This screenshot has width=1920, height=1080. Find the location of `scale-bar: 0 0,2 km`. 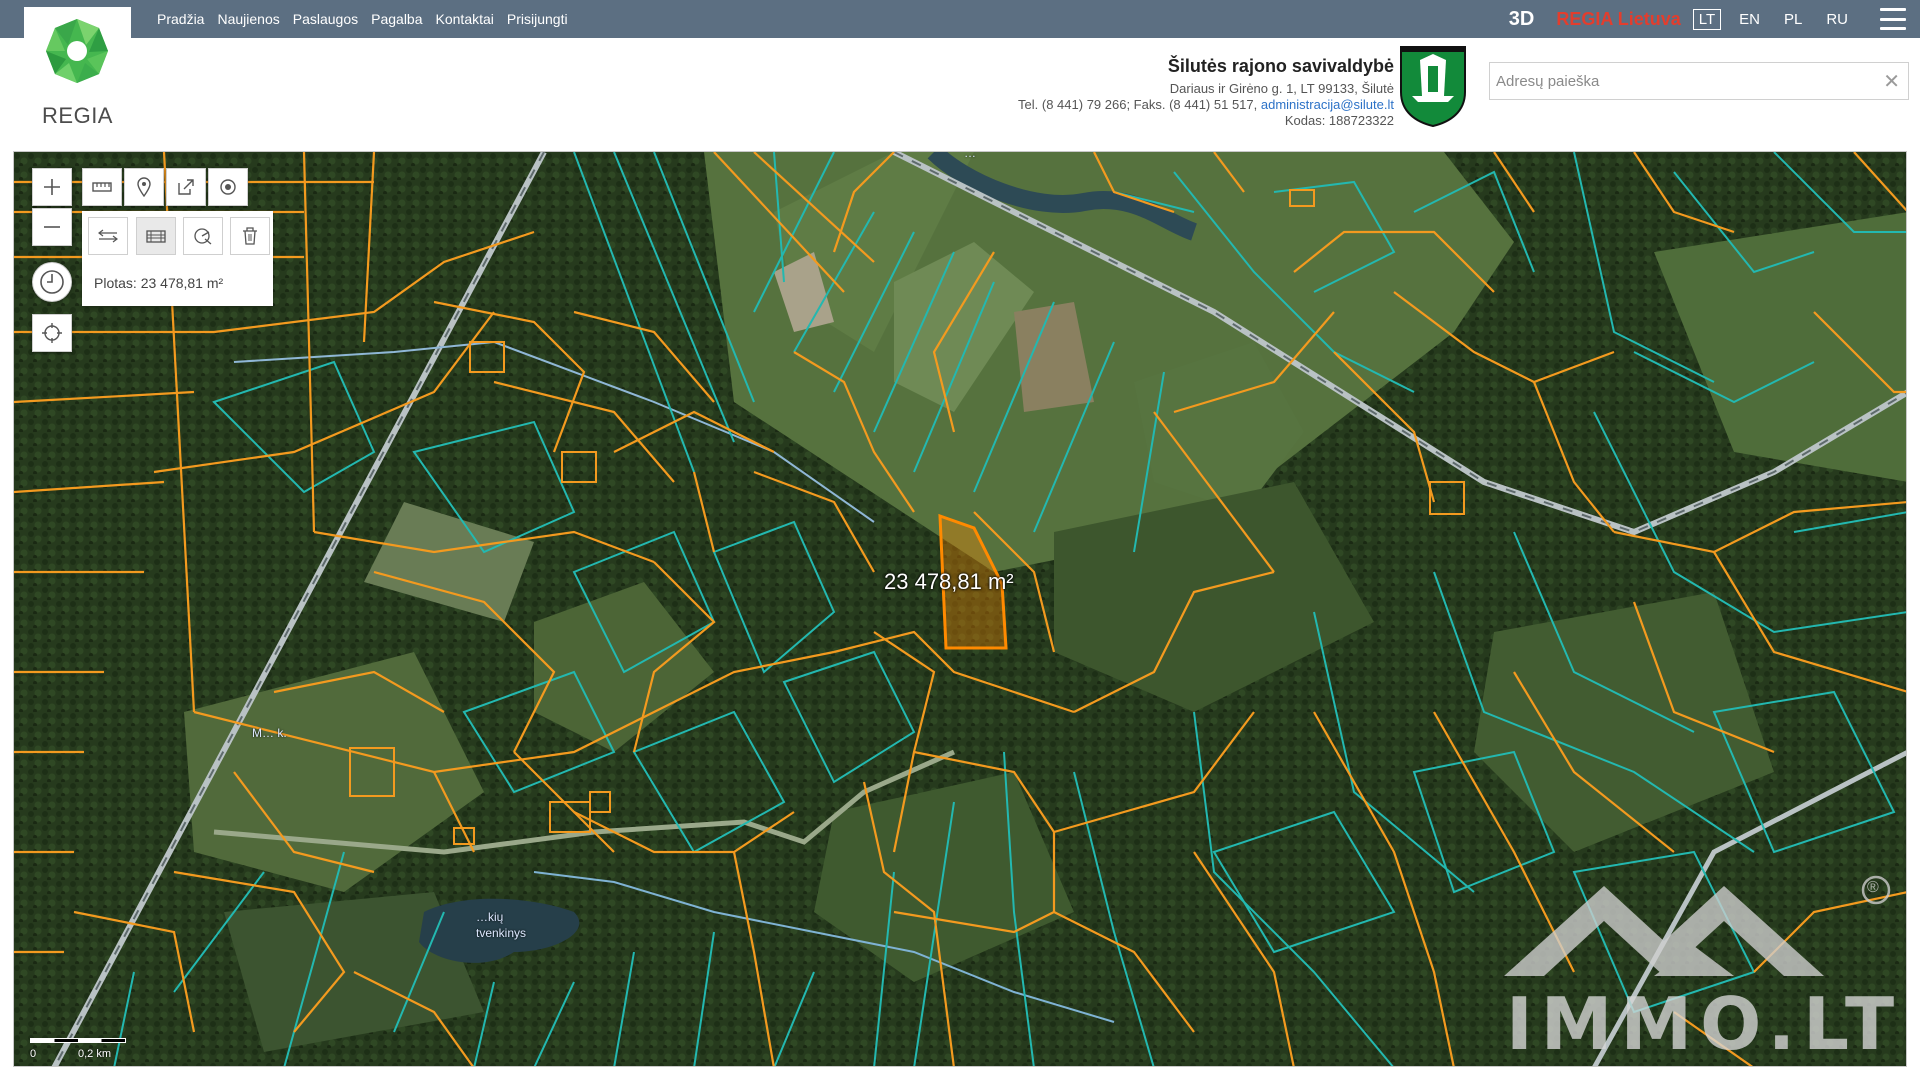

scale-bar: 0 0,2 km is located at coordinates (80, 1045).